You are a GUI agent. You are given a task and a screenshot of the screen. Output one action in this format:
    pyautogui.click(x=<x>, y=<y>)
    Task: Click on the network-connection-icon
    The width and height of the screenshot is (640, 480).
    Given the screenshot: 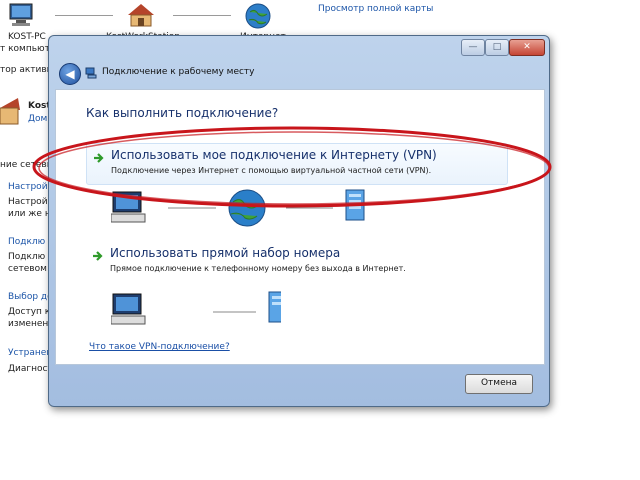 What is the action you would take?
    pyautogui.click(x=91, y=73)
    